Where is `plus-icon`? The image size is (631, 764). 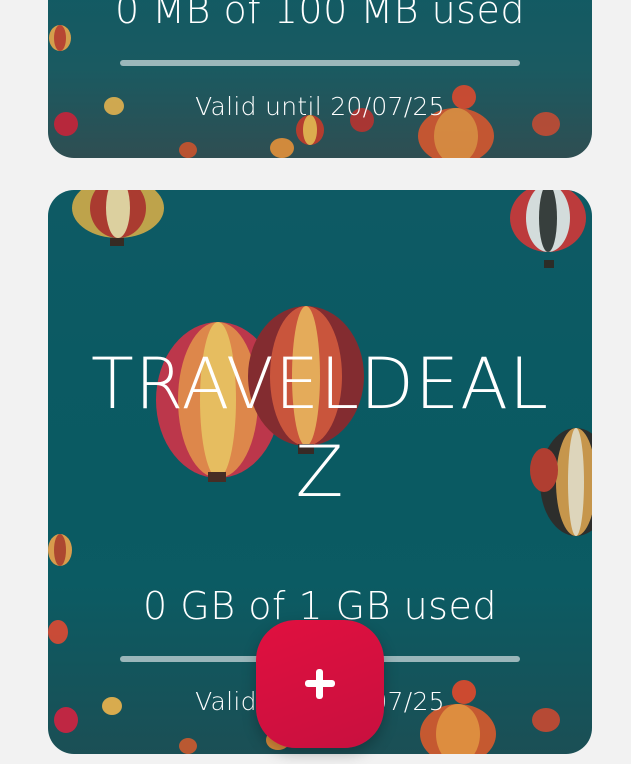
plus-icon is located at coordinates (320, 684).